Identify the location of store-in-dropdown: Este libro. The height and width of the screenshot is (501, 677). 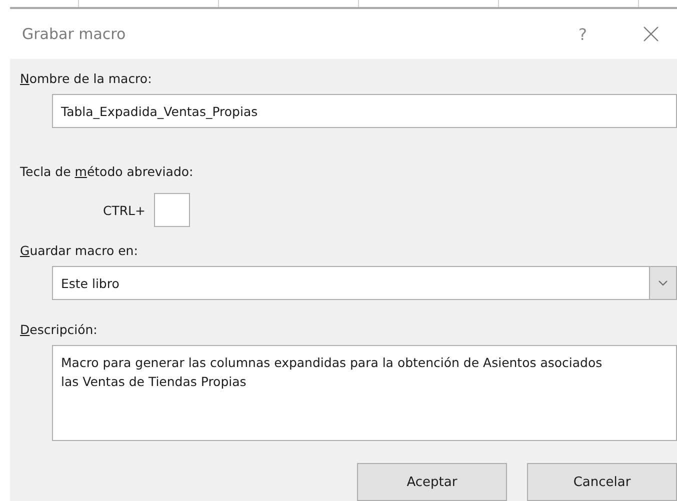
(364, 283).